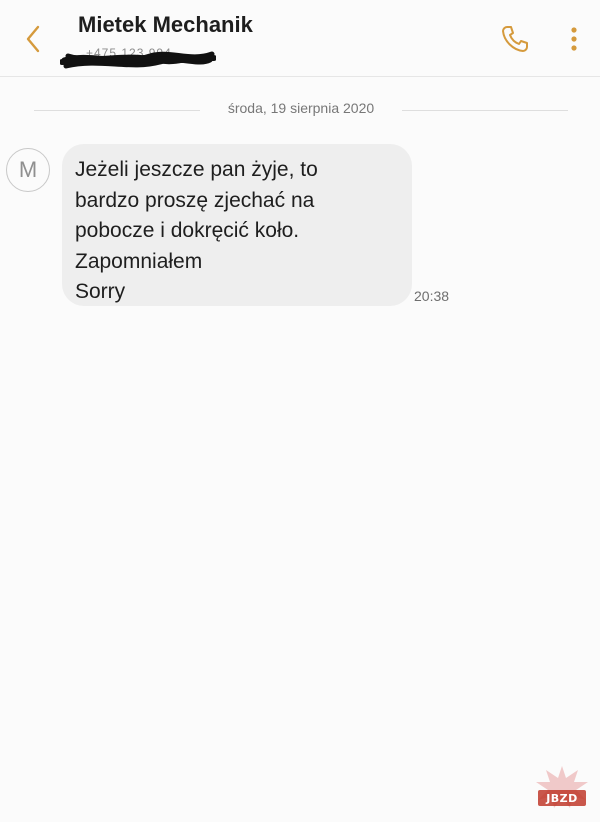  What do you see at coordinates (485, 110) in the screenshot?
I see `date-divider-right` at bounding box center [485, 110].